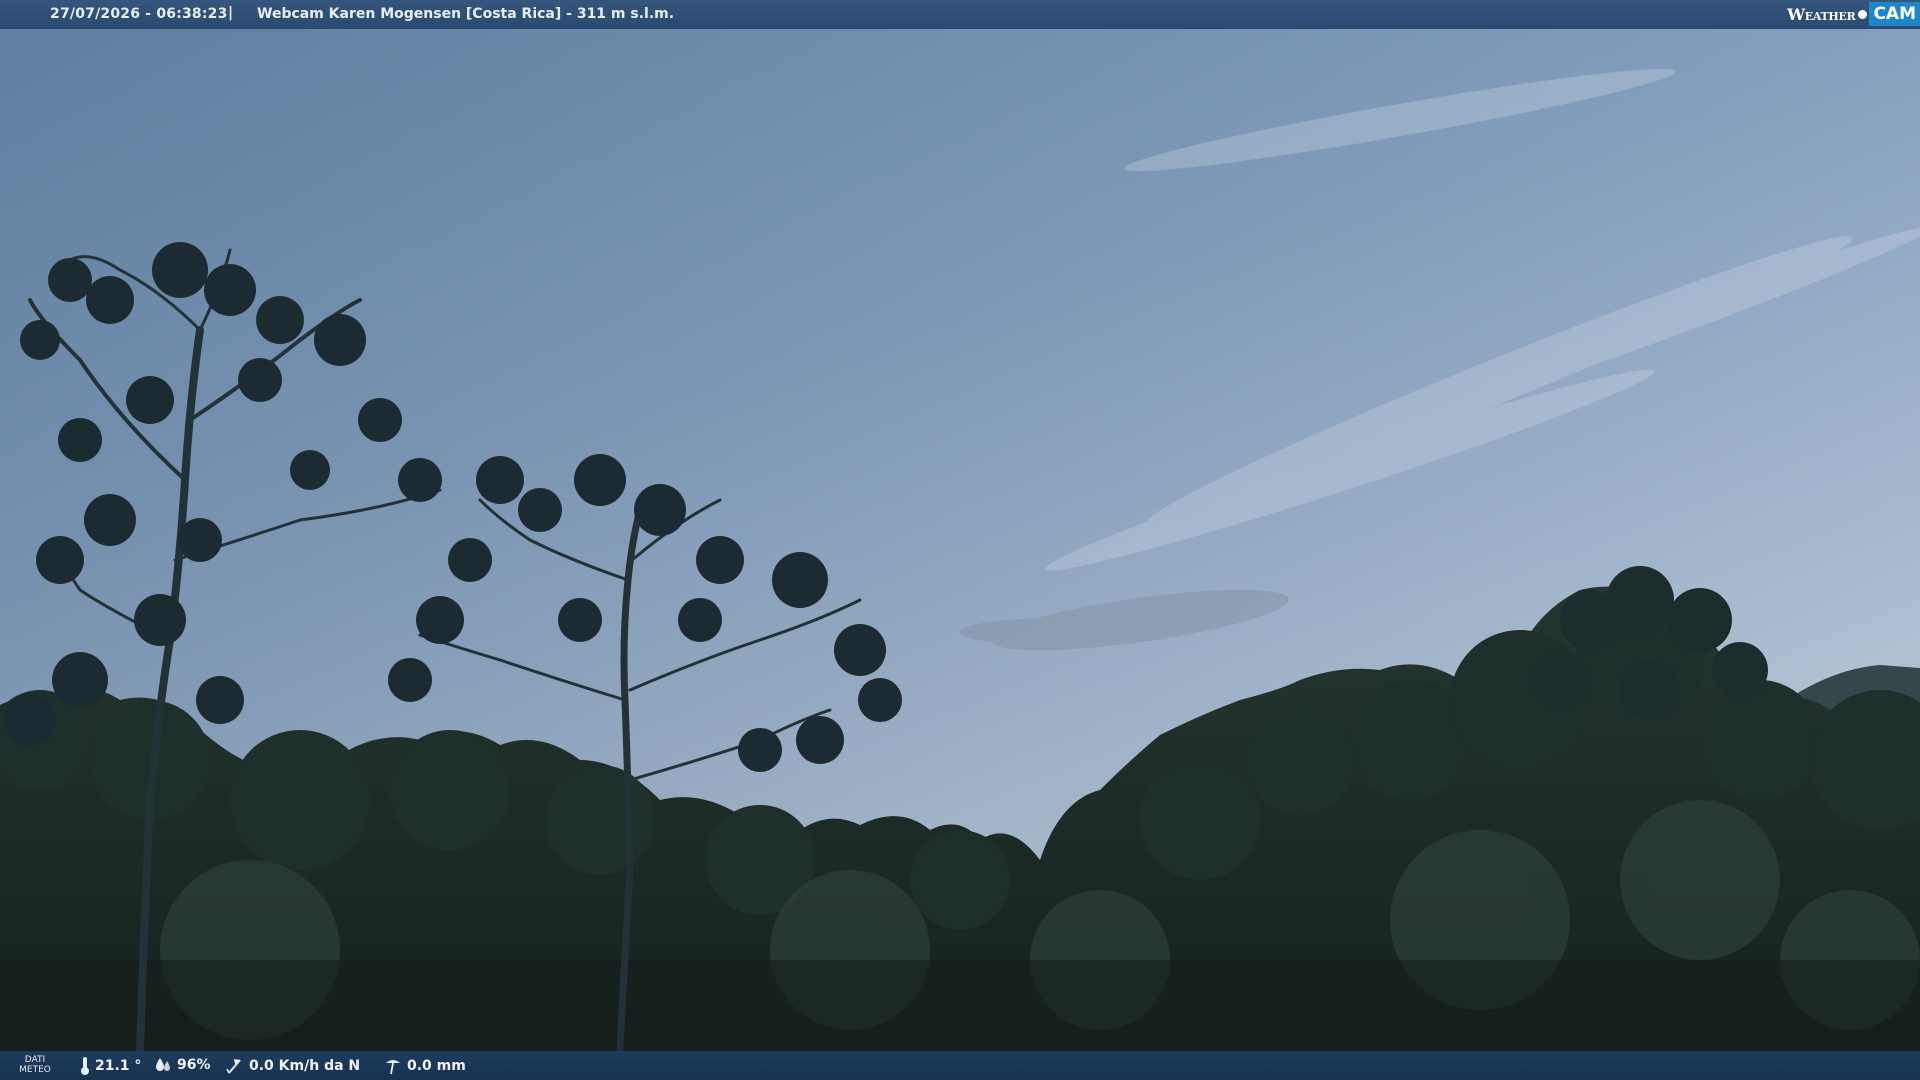 The width and height of the screenshot is (1920, 1080). Describe the element at coordinates (194, 1065) in the screenshot. I see `humidity-value: 96%` at that location.